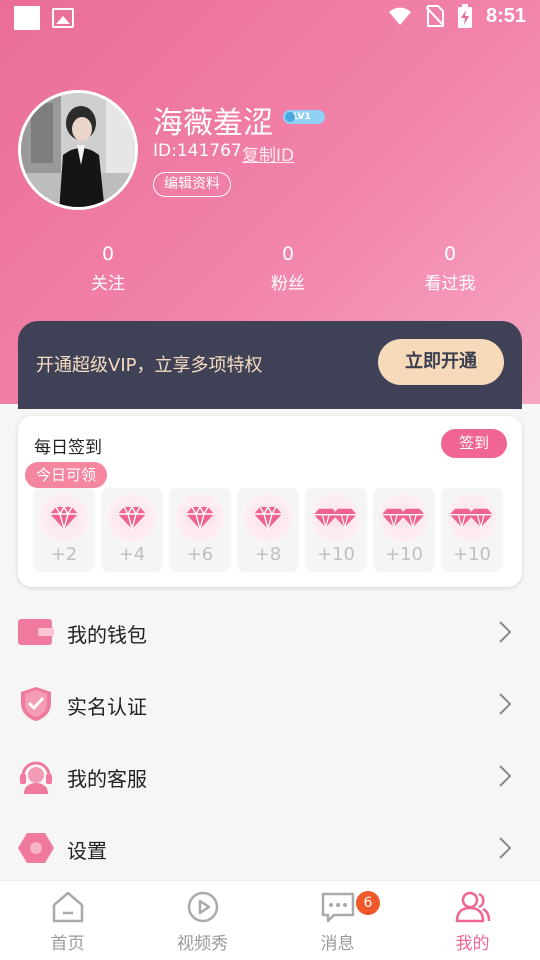 The height and width of the screenshot is (960, 540). Describe the element at coordinates (67, 944) in the screenshot. I see `tab-label: 首页` at that location.